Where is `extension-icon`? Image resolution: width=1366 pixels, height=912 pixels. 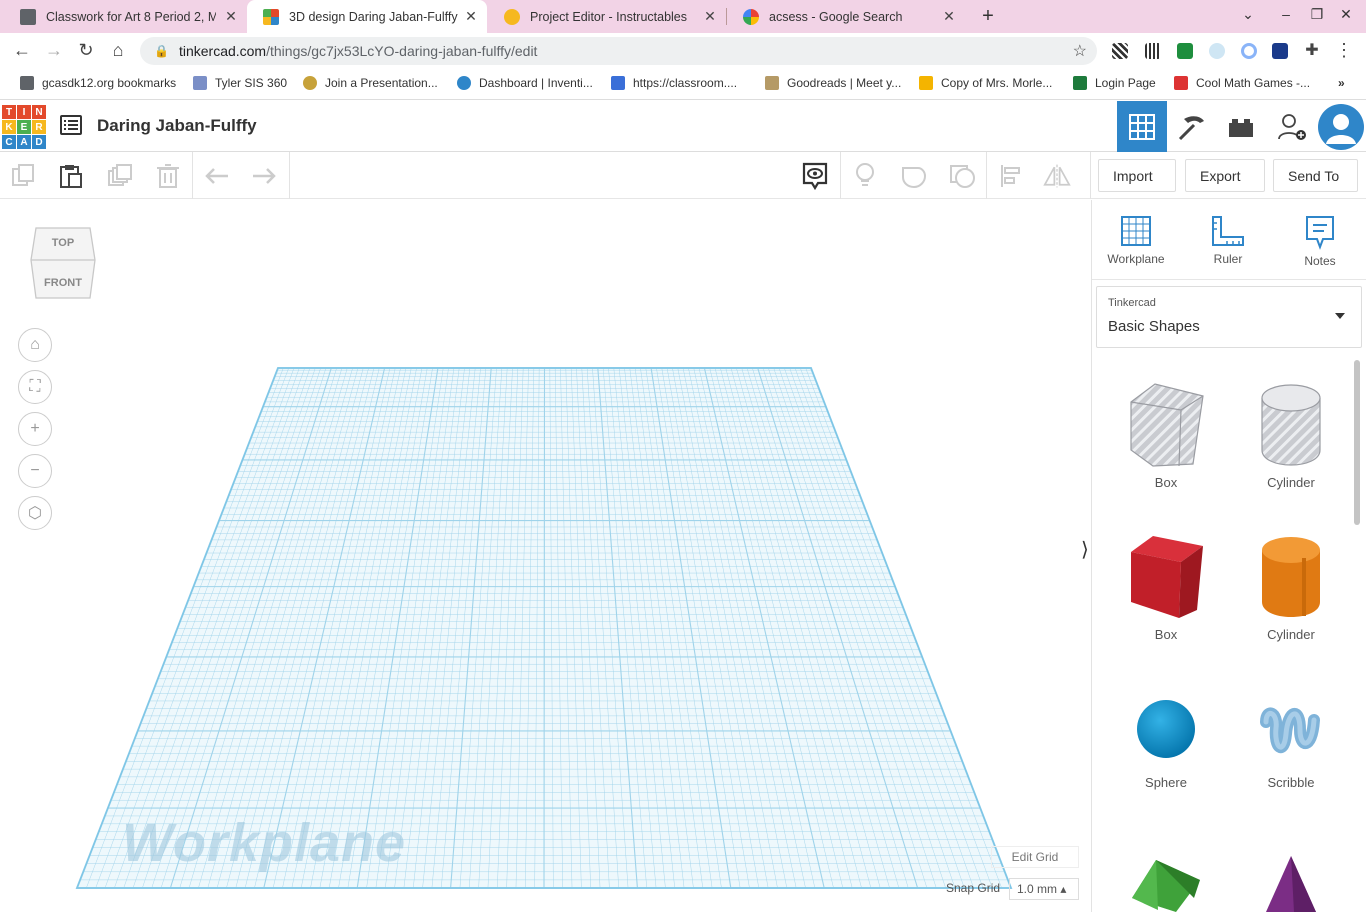
extension-icon is located at coordinates (1120, 51).